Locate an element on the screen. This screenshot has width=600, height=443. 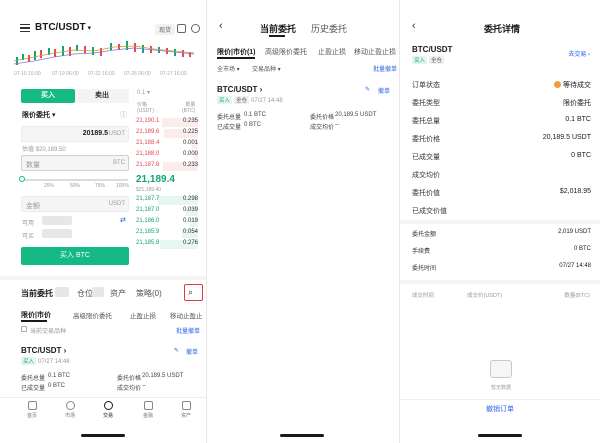
ask-row: 21,187.8 0.233 is located at coordinates (167, 166).